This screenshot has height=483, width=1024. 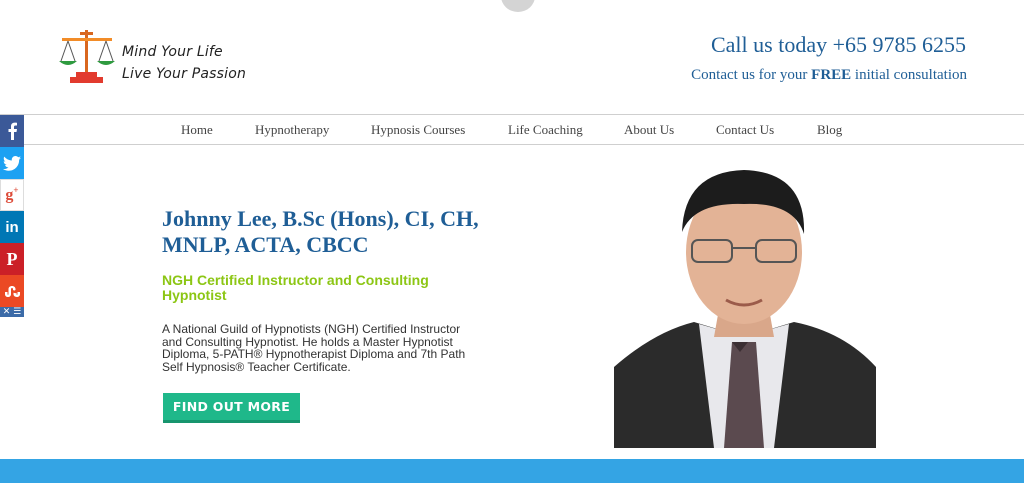 What do you see at coordinates (197, 130) in the screenshot?
I see `nav-item-home: Home` at bounding box center [197, 130].